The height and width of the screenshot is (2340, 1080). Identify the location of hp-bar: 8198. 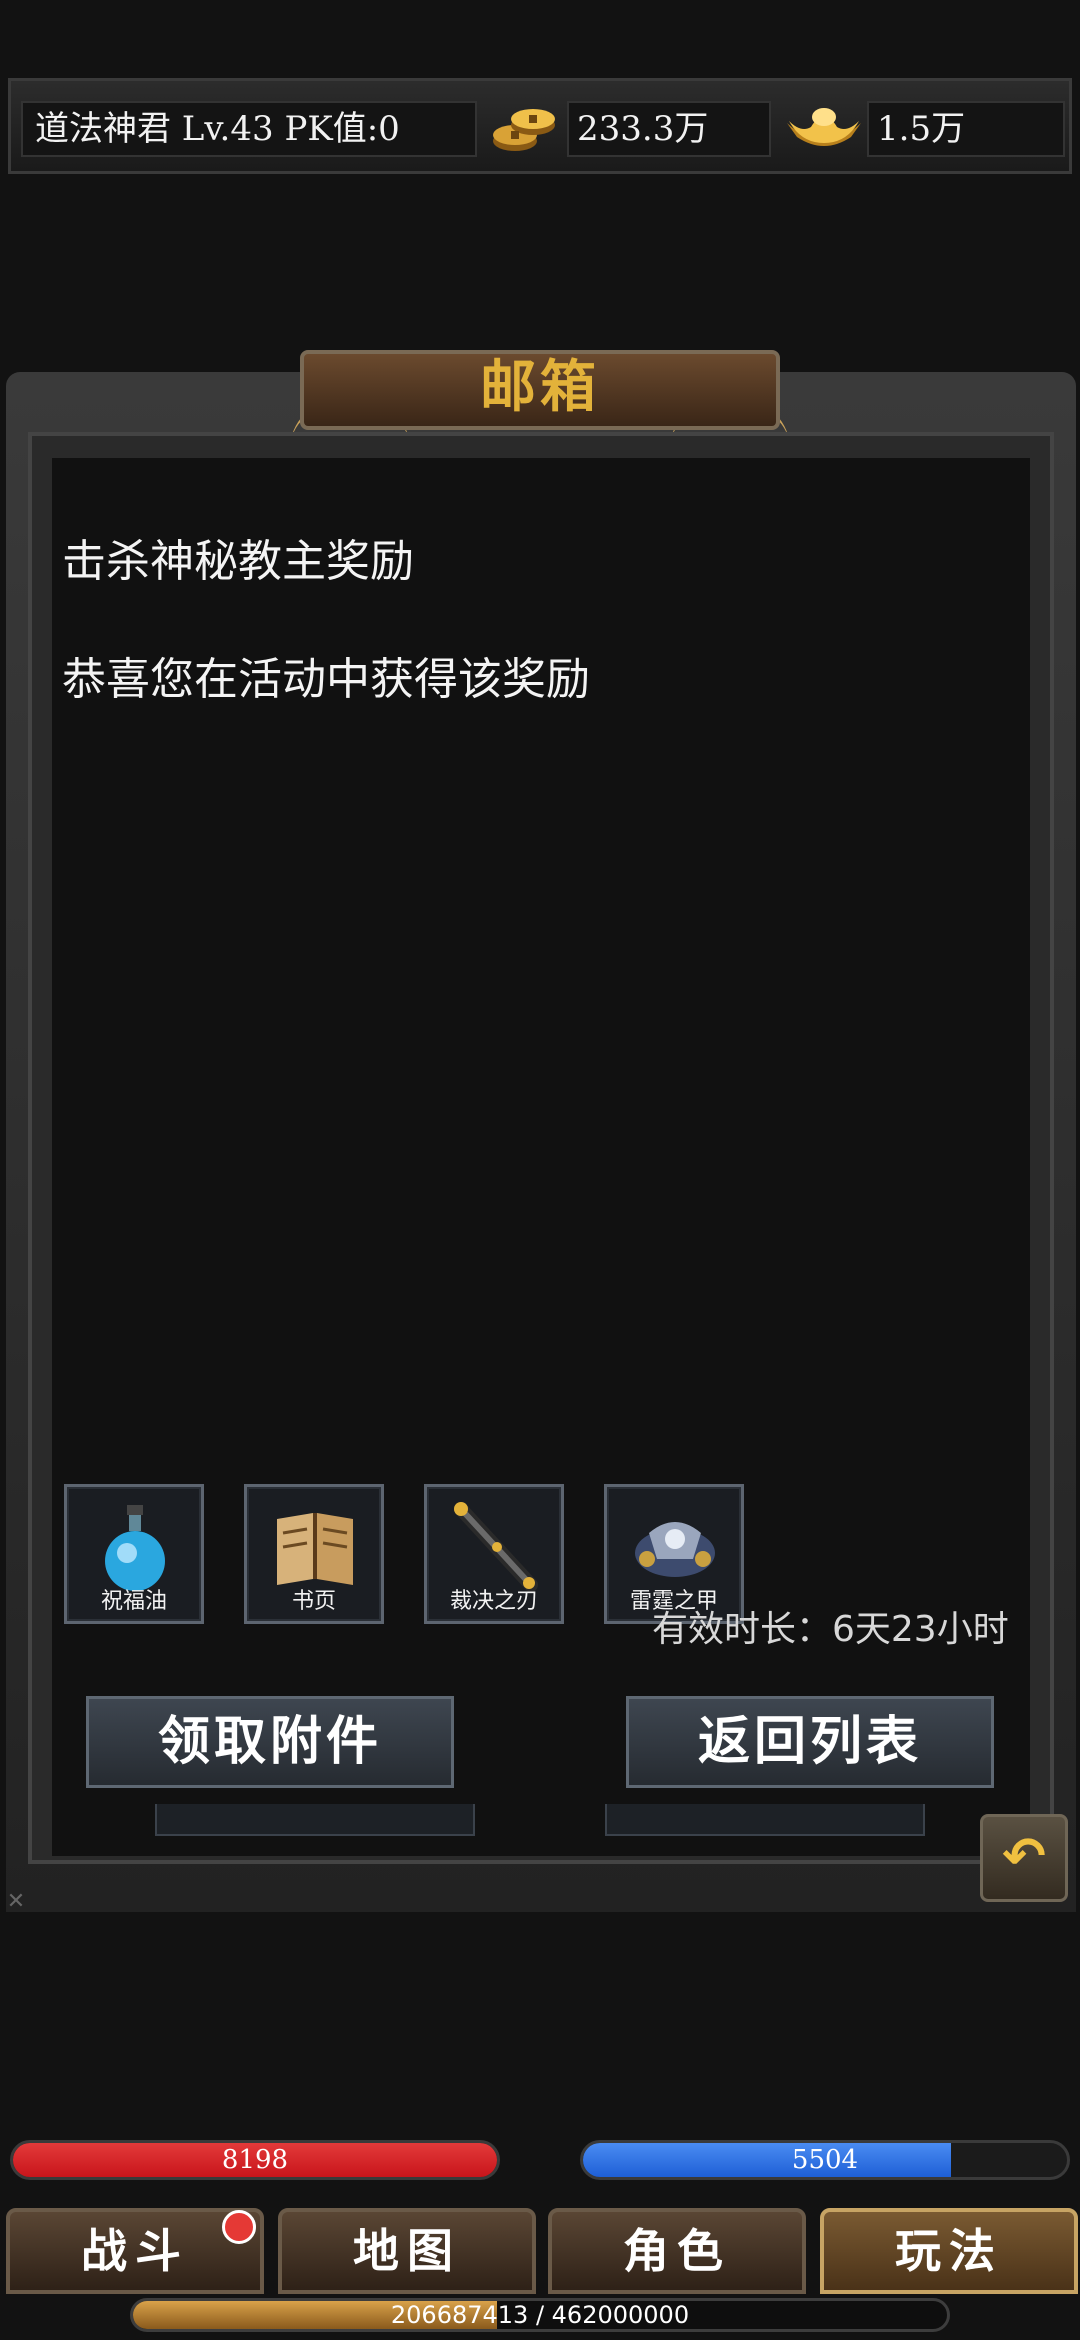
(255, 2160).